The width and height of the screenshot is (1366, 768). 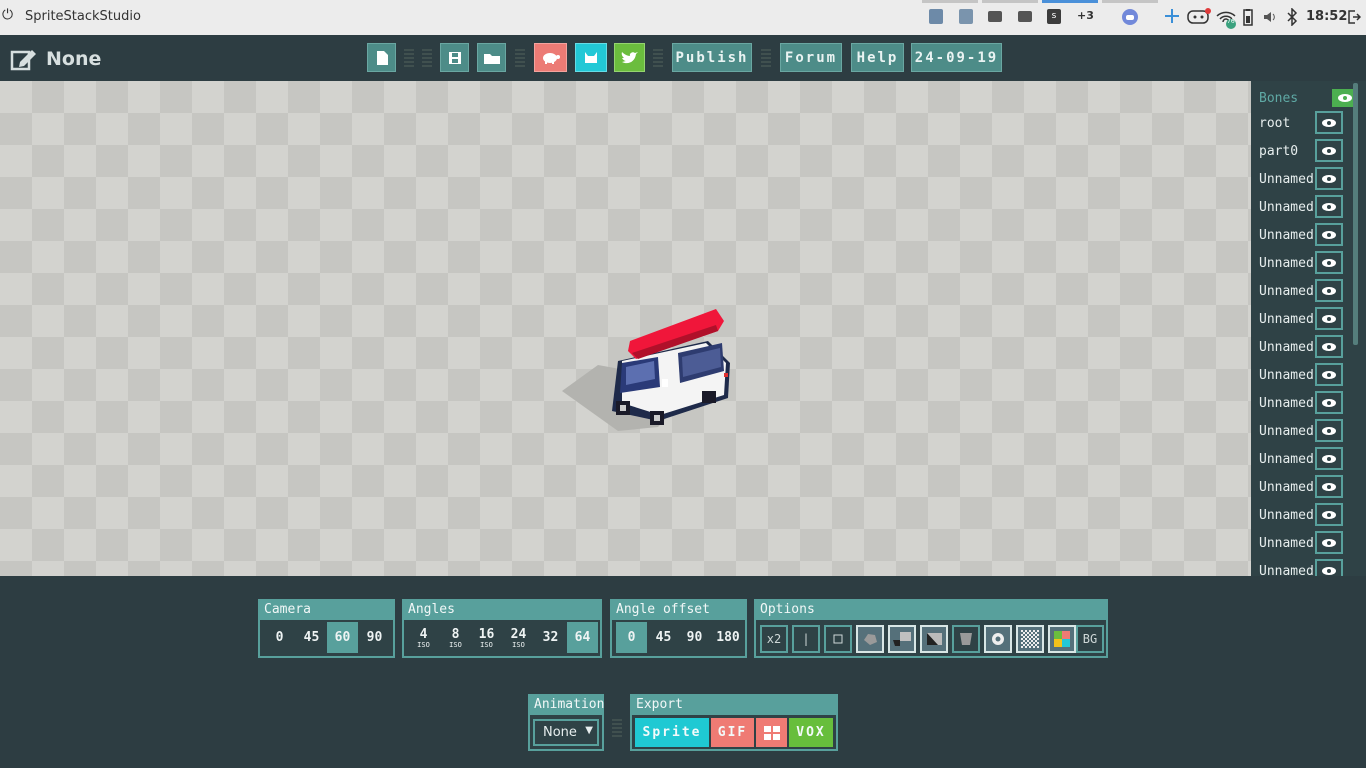 What do you see at coordinates (672, 732) in the screenshot?
I see `export-sprite-button: Sprite` at bounding box center [672, 732].